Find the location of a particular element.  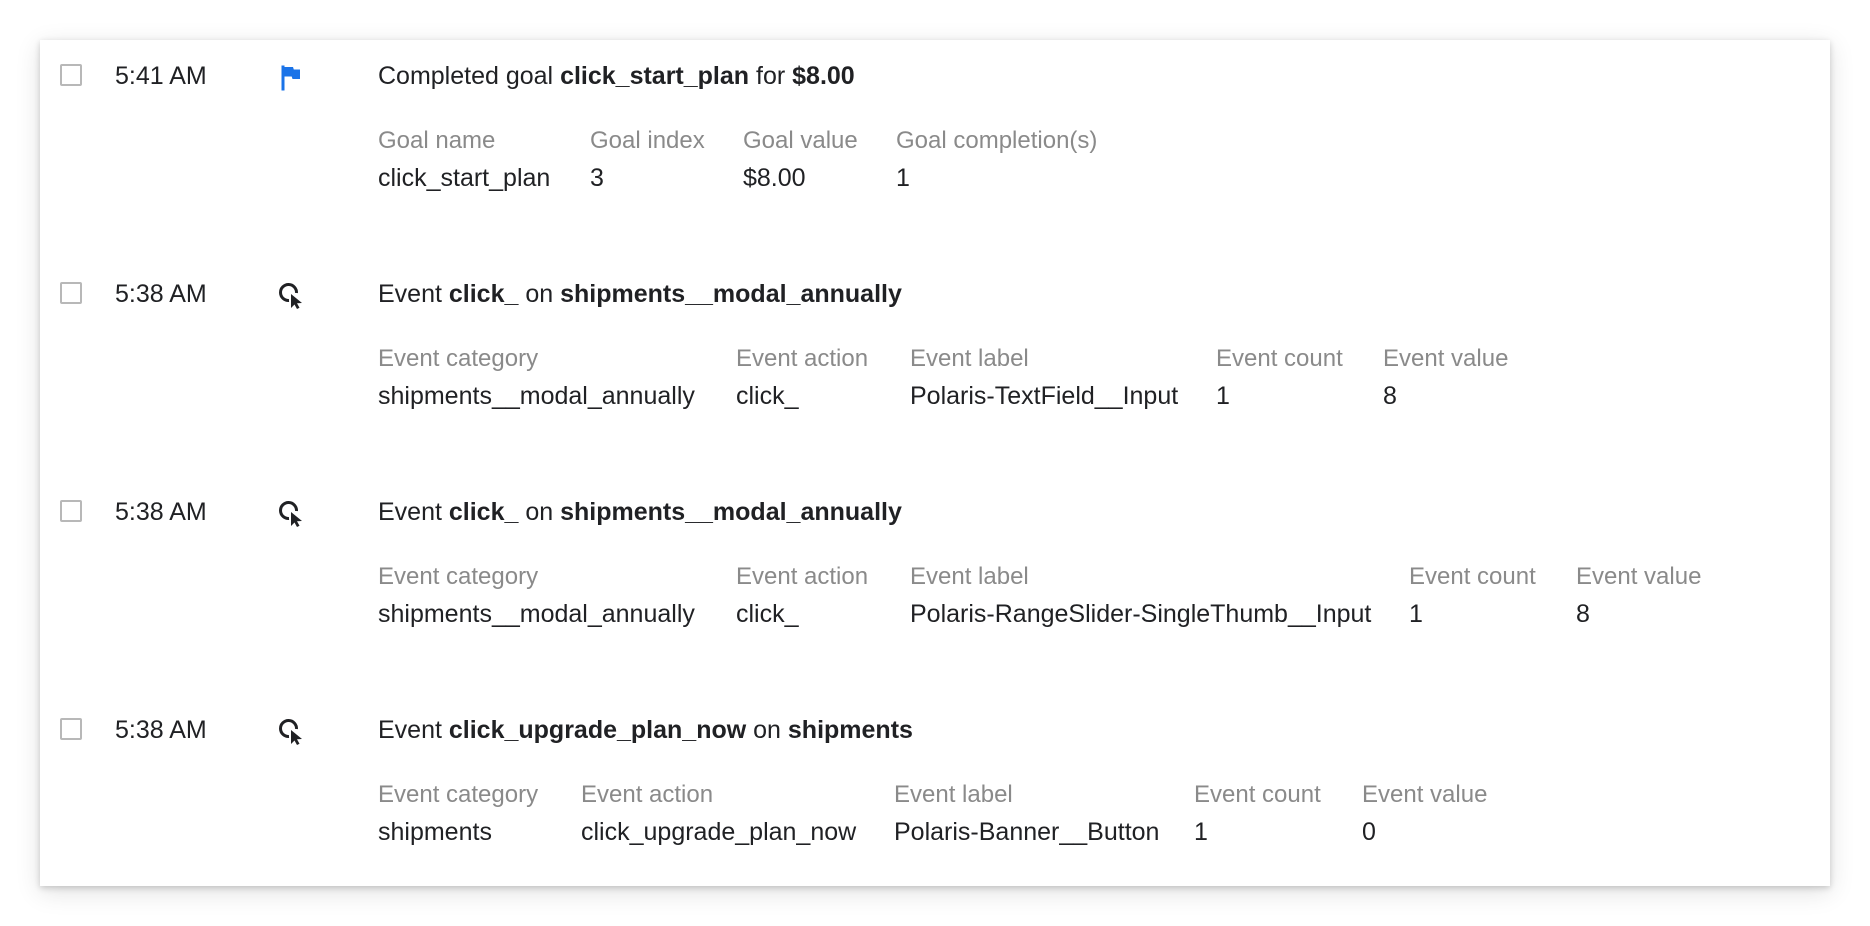

event-category-bold: shipments is located at coordinates (850, 730).